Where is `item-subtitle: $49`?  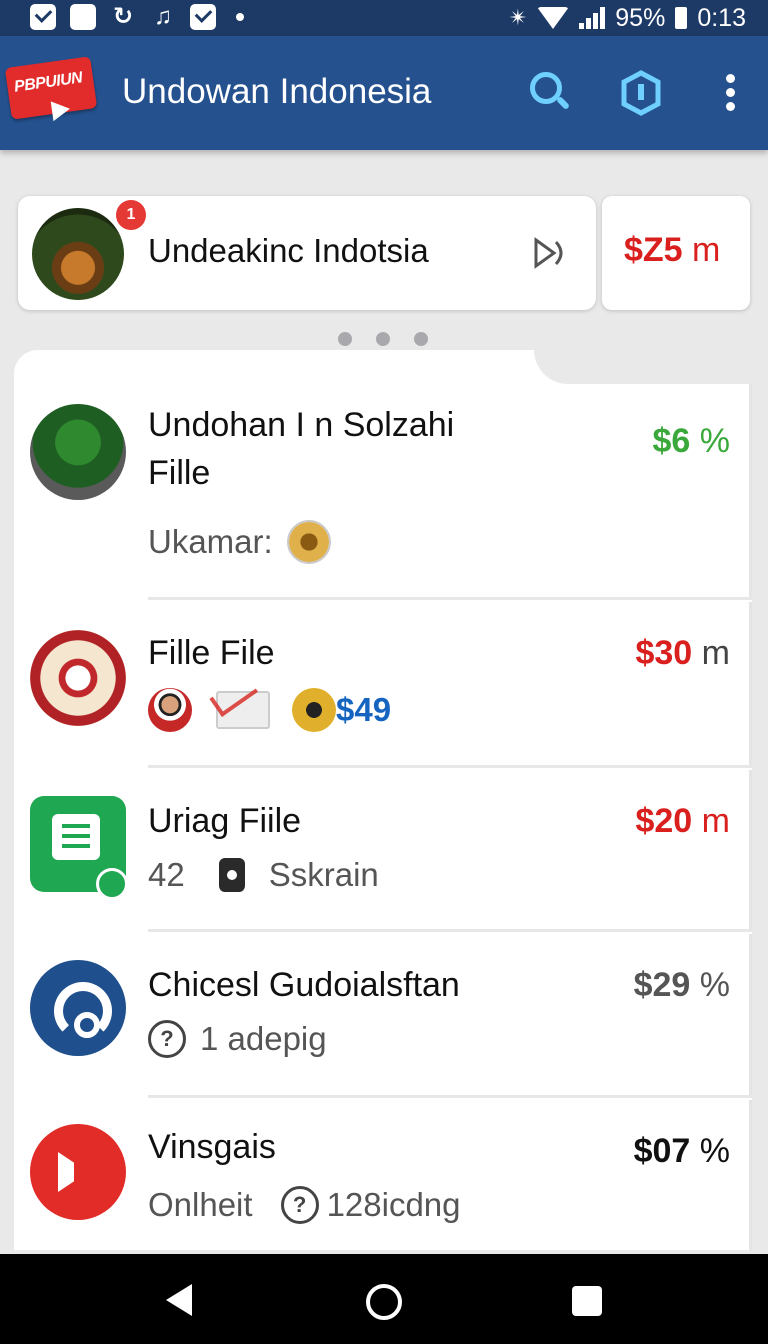
item-subtitle: $49 is located at coordinates (269, 710).